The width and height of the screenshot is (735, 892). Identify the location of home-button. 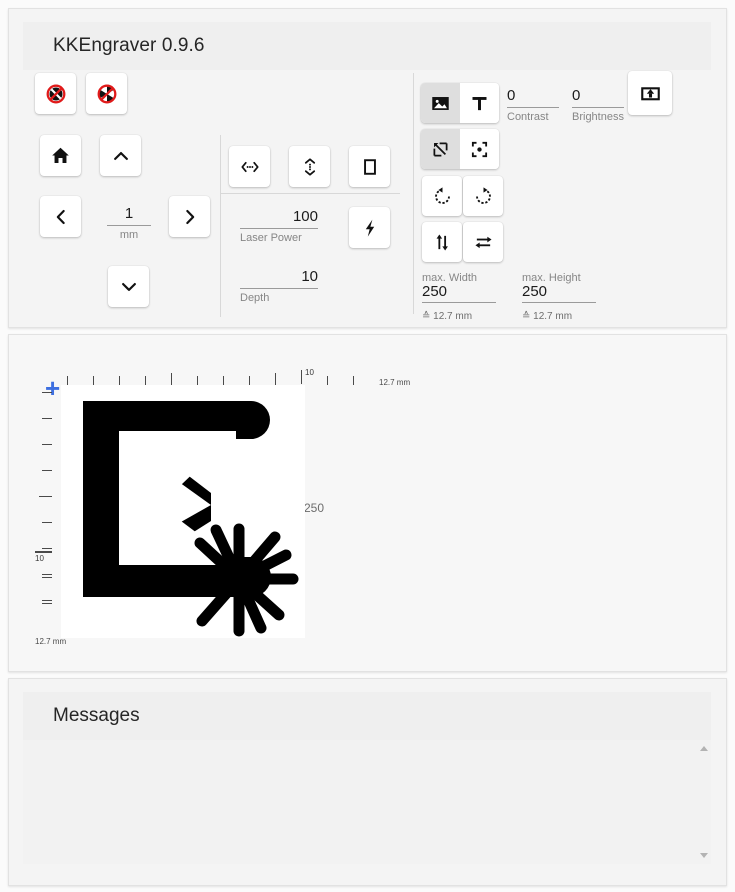
(60, 155).